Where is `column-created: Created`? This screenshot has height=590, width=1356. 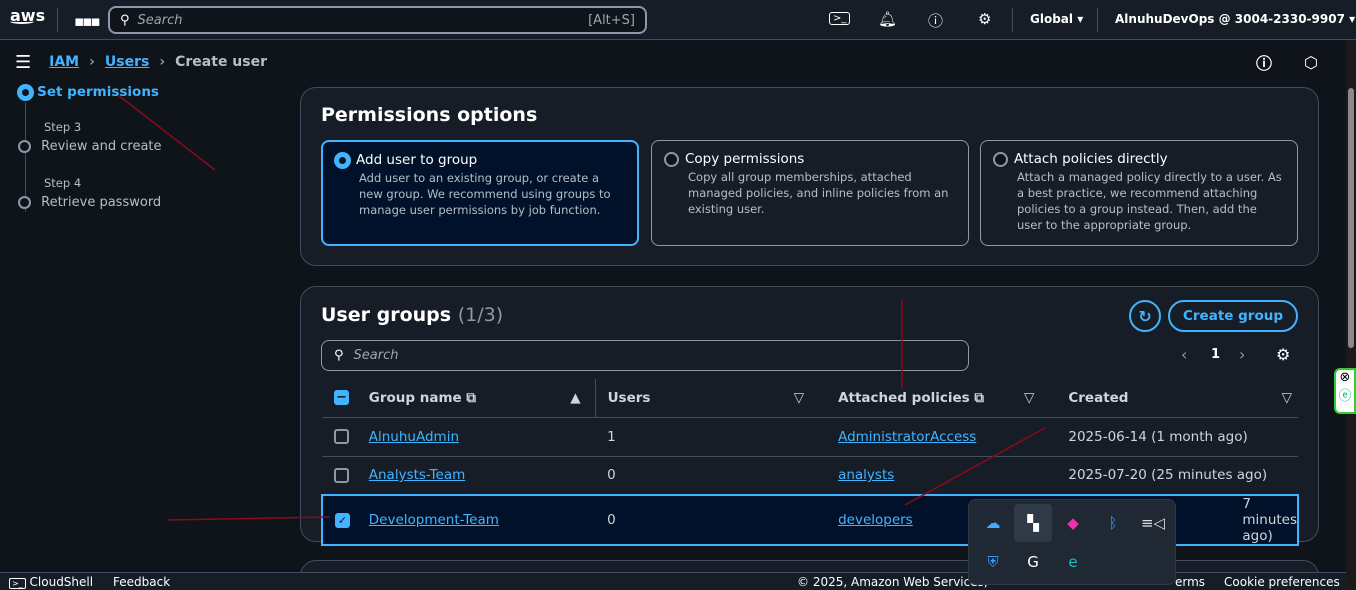
column-created: Created is located at coordinates (1098, 398).